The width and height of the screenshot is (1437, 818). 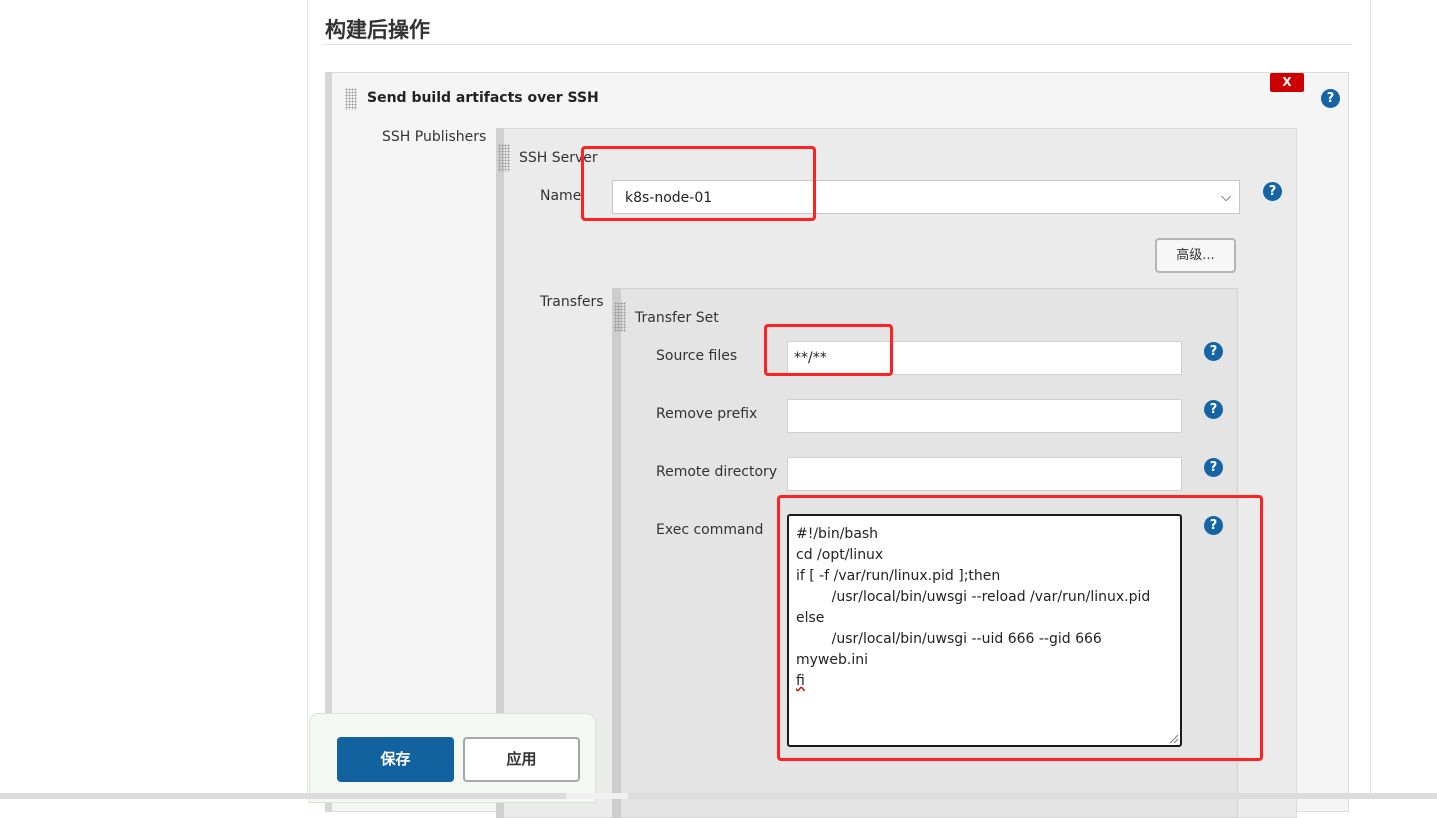 What do you see at coordinates (677, 318) in the screenshot?
I see `transfer-set-title: Transfer Set` at bounding box center [677, 318].